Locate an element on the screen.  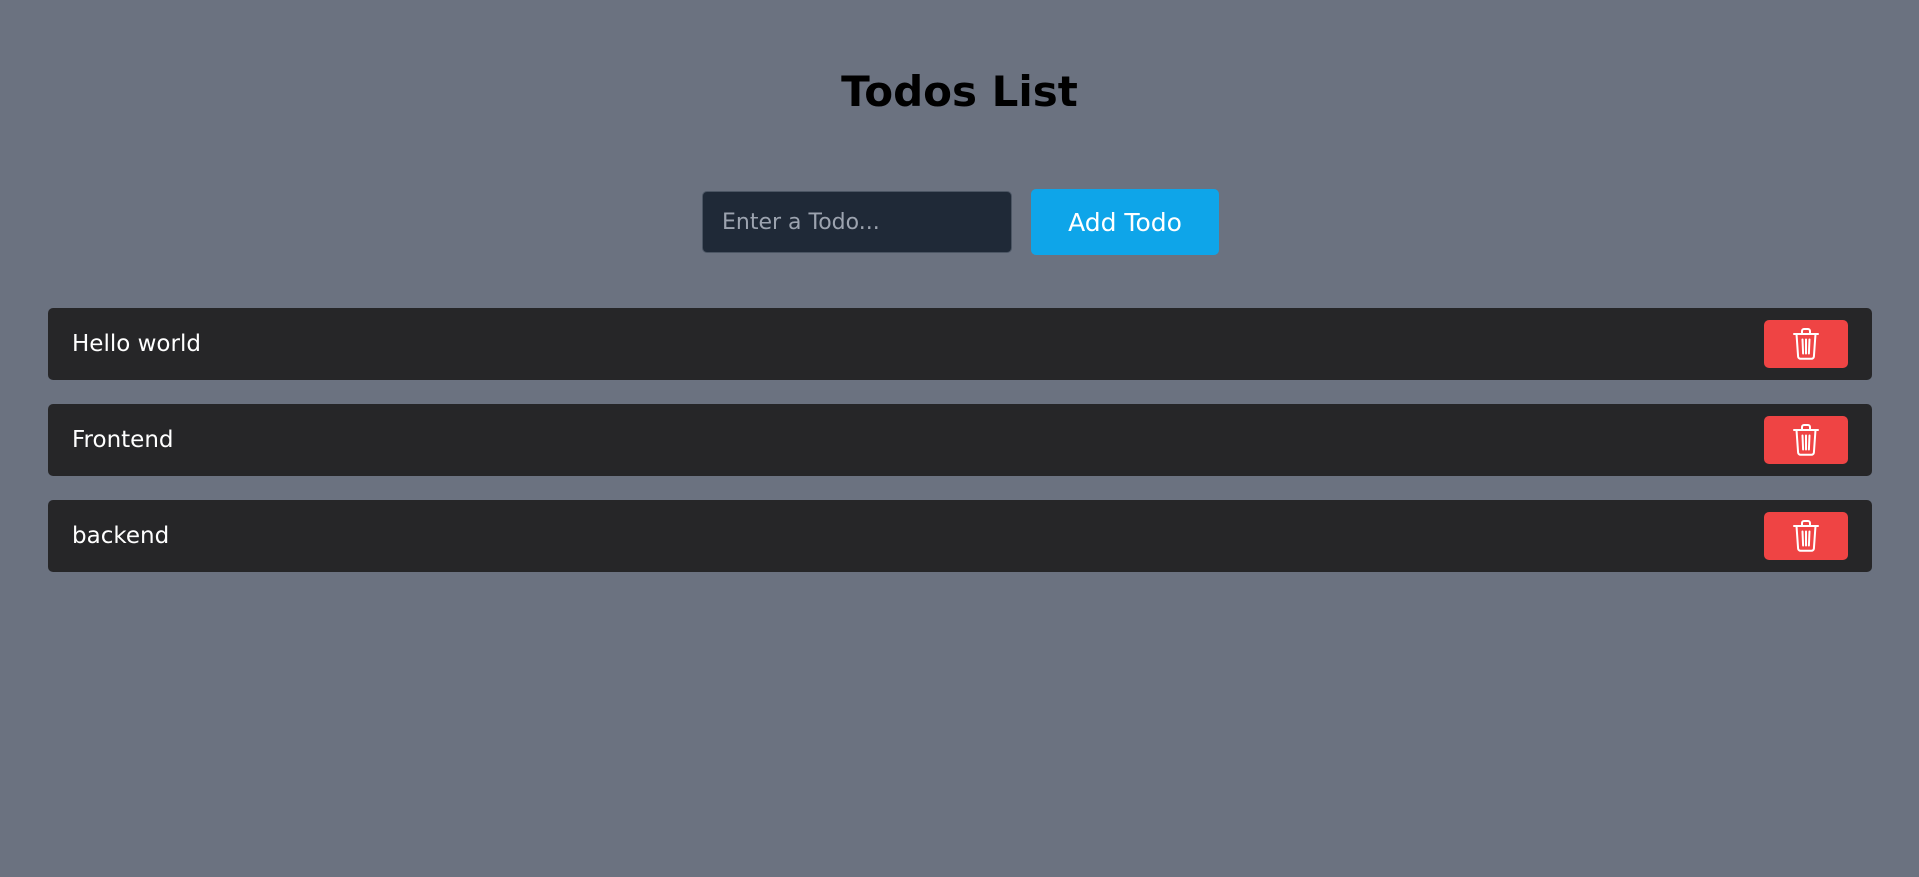
add-todo-button: Add Todo is located at coordinates (1125, 222).